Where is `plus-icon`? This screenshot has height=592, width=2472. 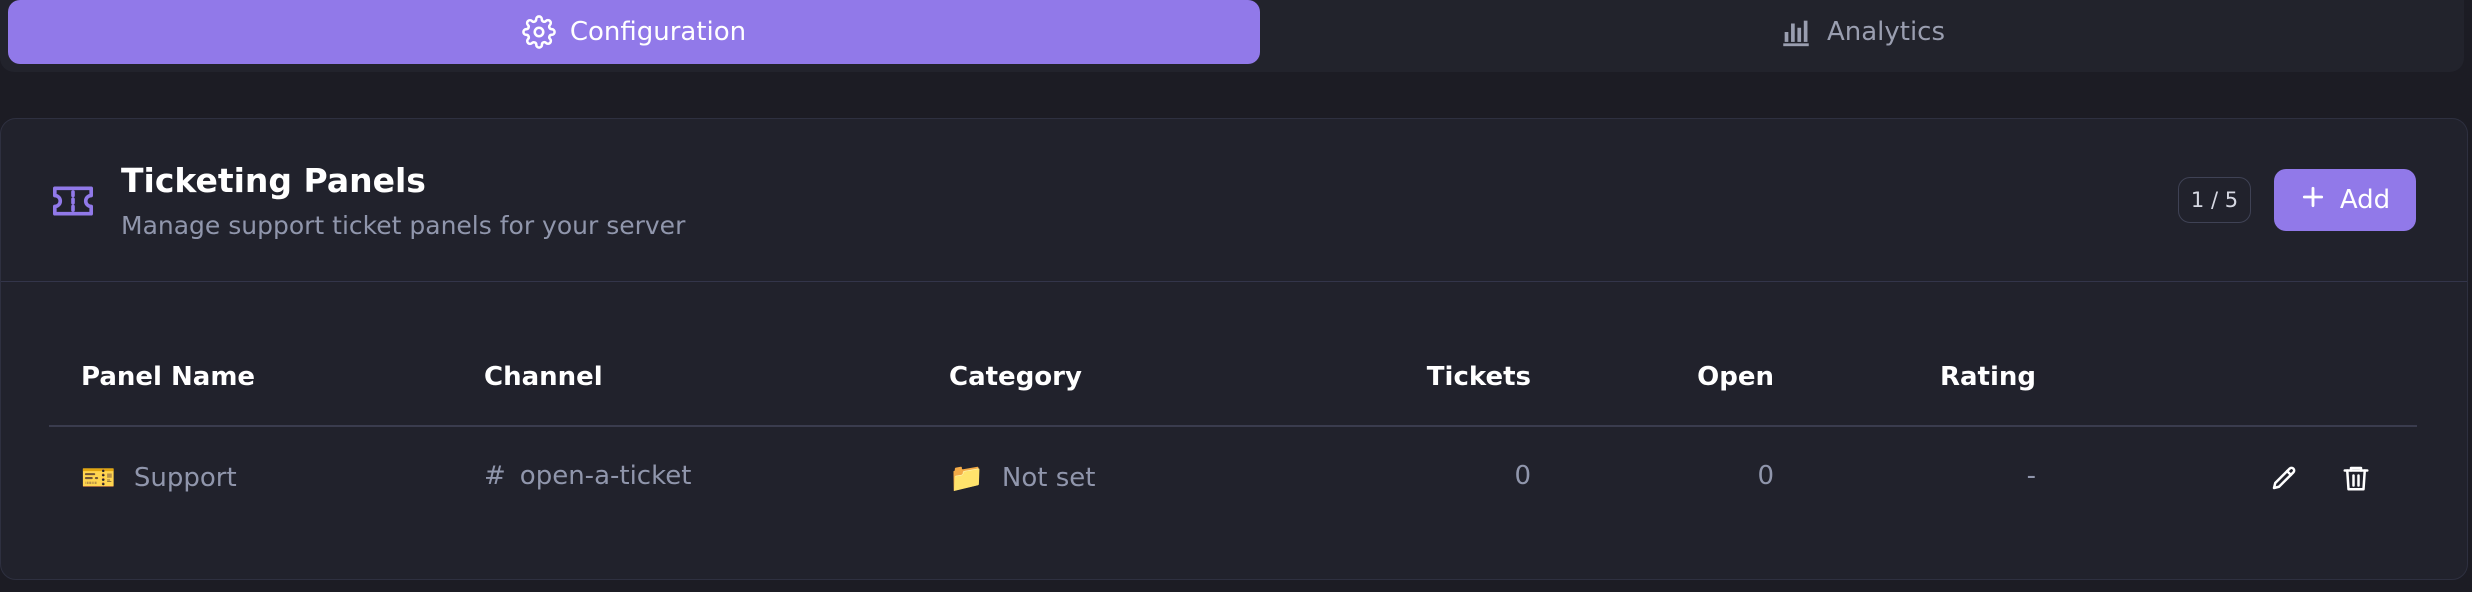
plus-icon is located at coordinates (2313, 200).